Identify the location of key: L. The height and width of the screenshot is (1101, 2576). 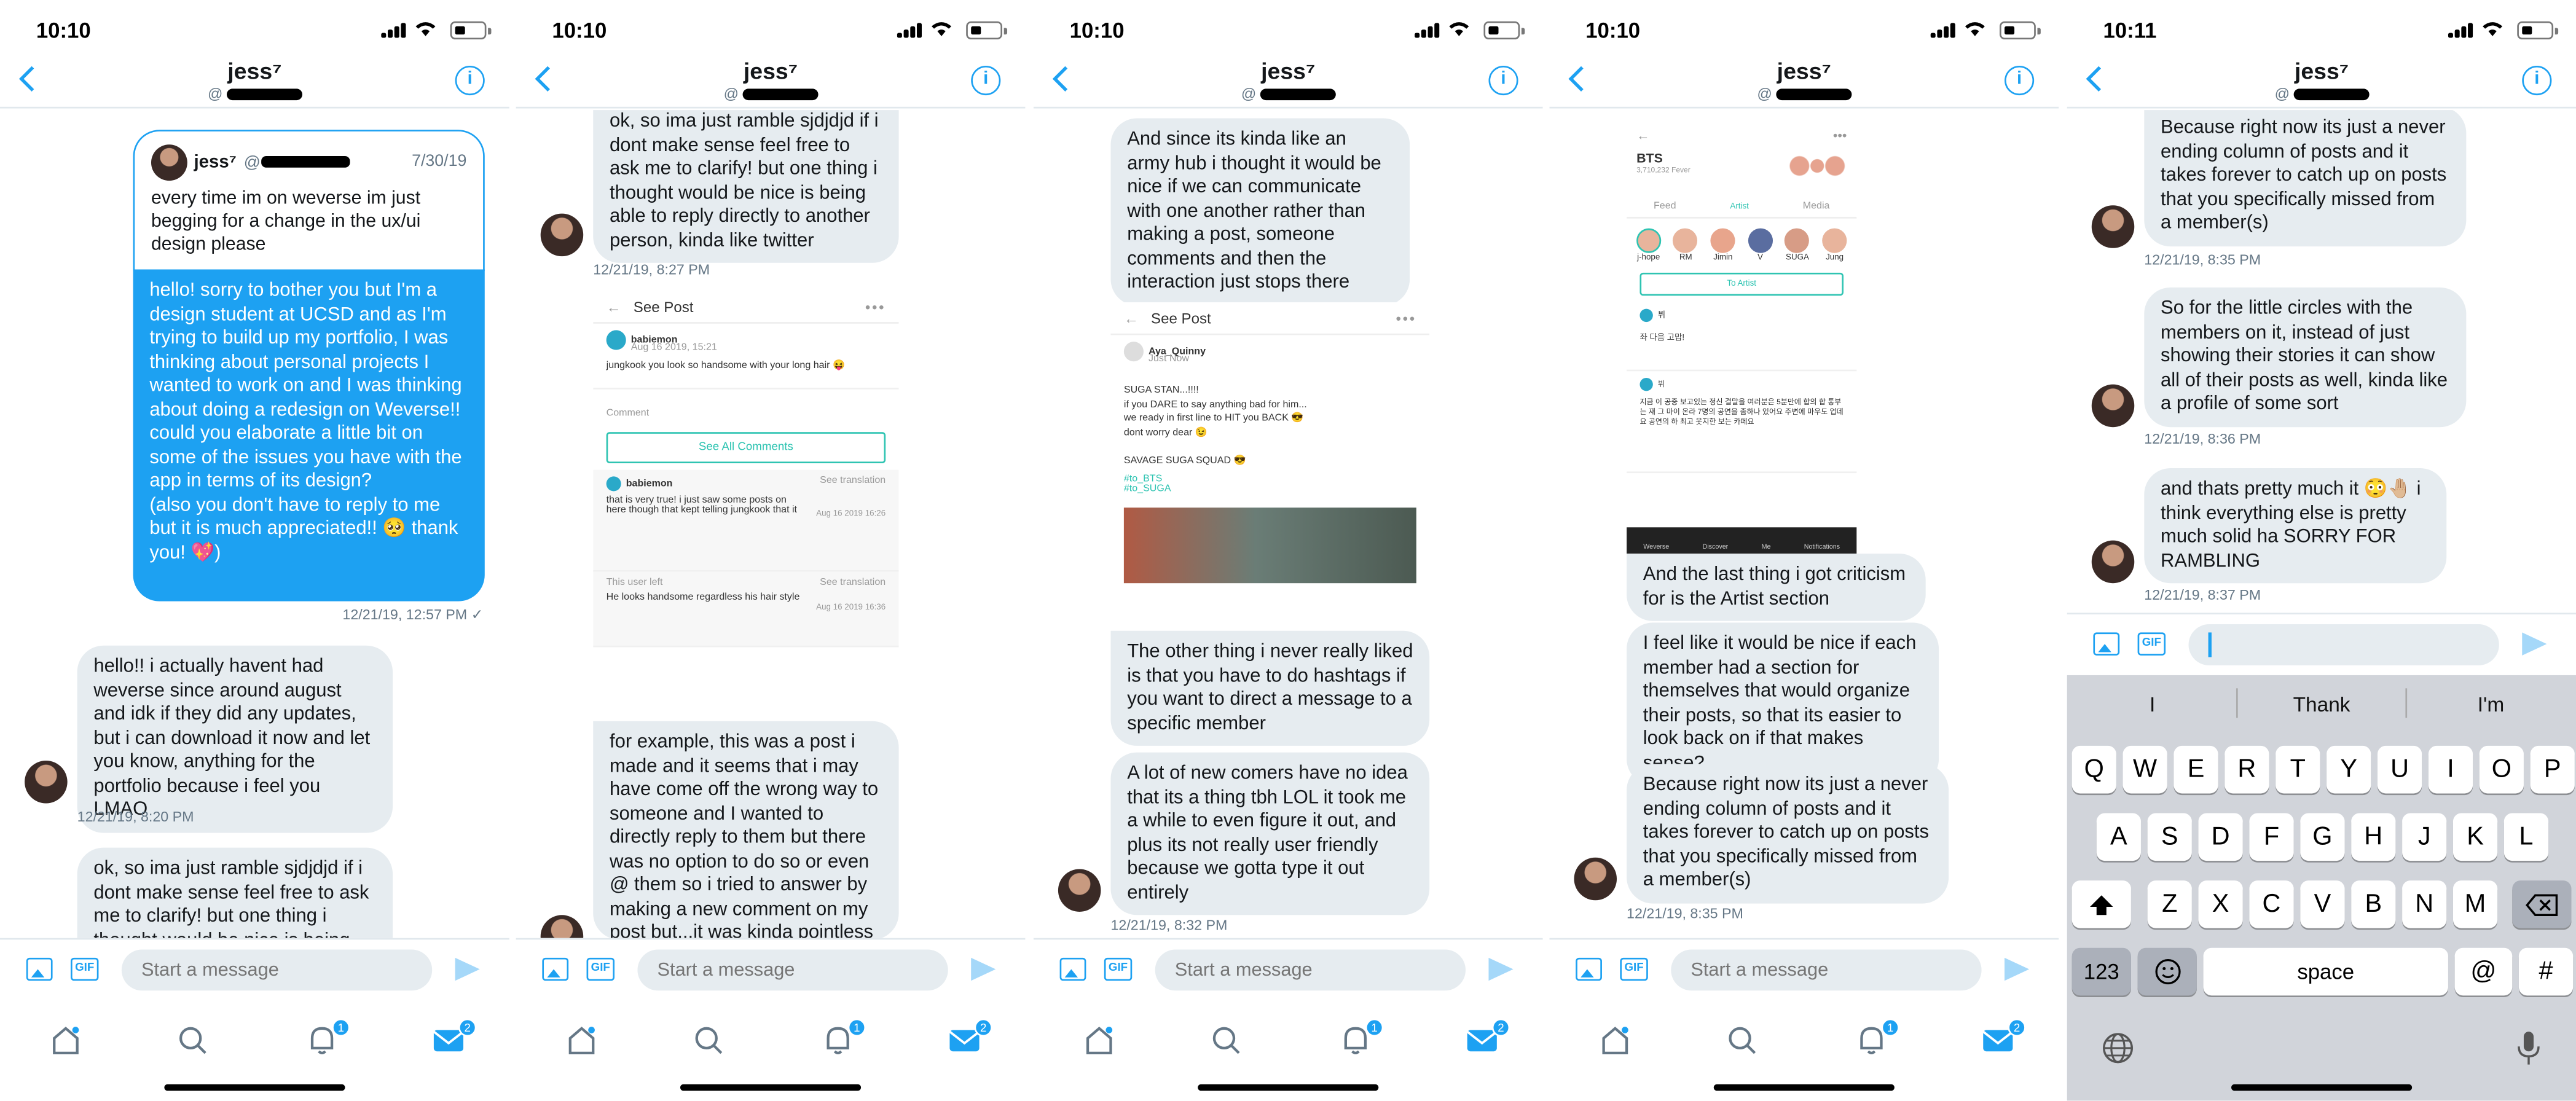
(2526, 837).